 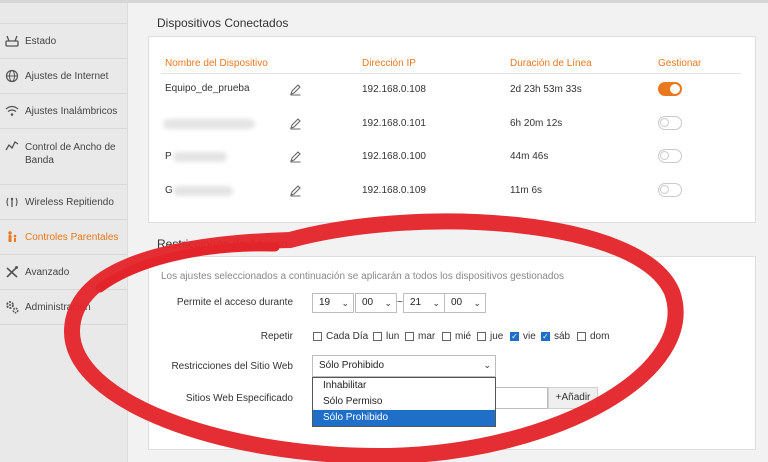 What do you see at coordinates (222, 244) in the screenshot?
I see `restrictions-section-title: Restricciones de Acceso` at bounding box center [222, 244].